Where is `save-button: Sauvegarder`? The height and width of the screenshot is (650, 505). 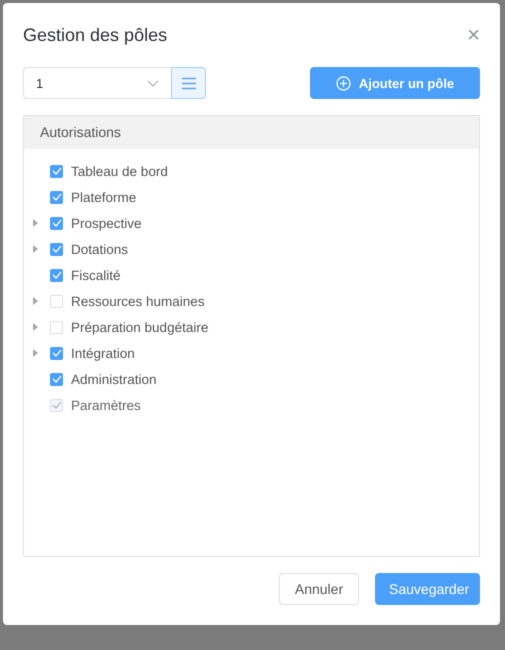 save-button: Sauvegarder is located at coordinates (427, 589).